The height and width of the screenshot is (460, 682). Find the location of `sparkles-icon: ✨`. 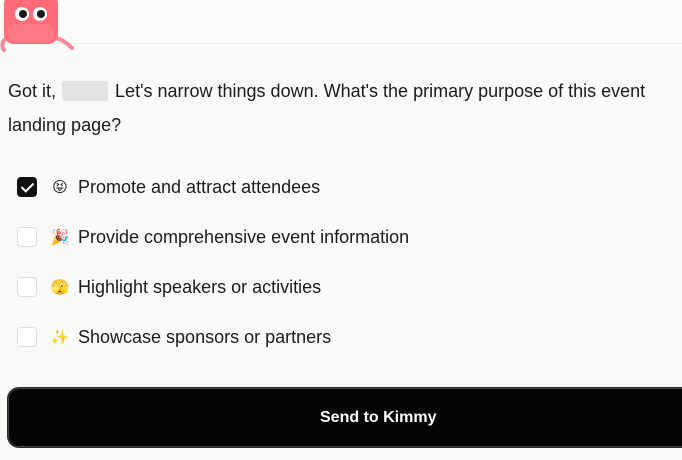

sparkles-icon: ✨ is located at coordinates (60, 337).